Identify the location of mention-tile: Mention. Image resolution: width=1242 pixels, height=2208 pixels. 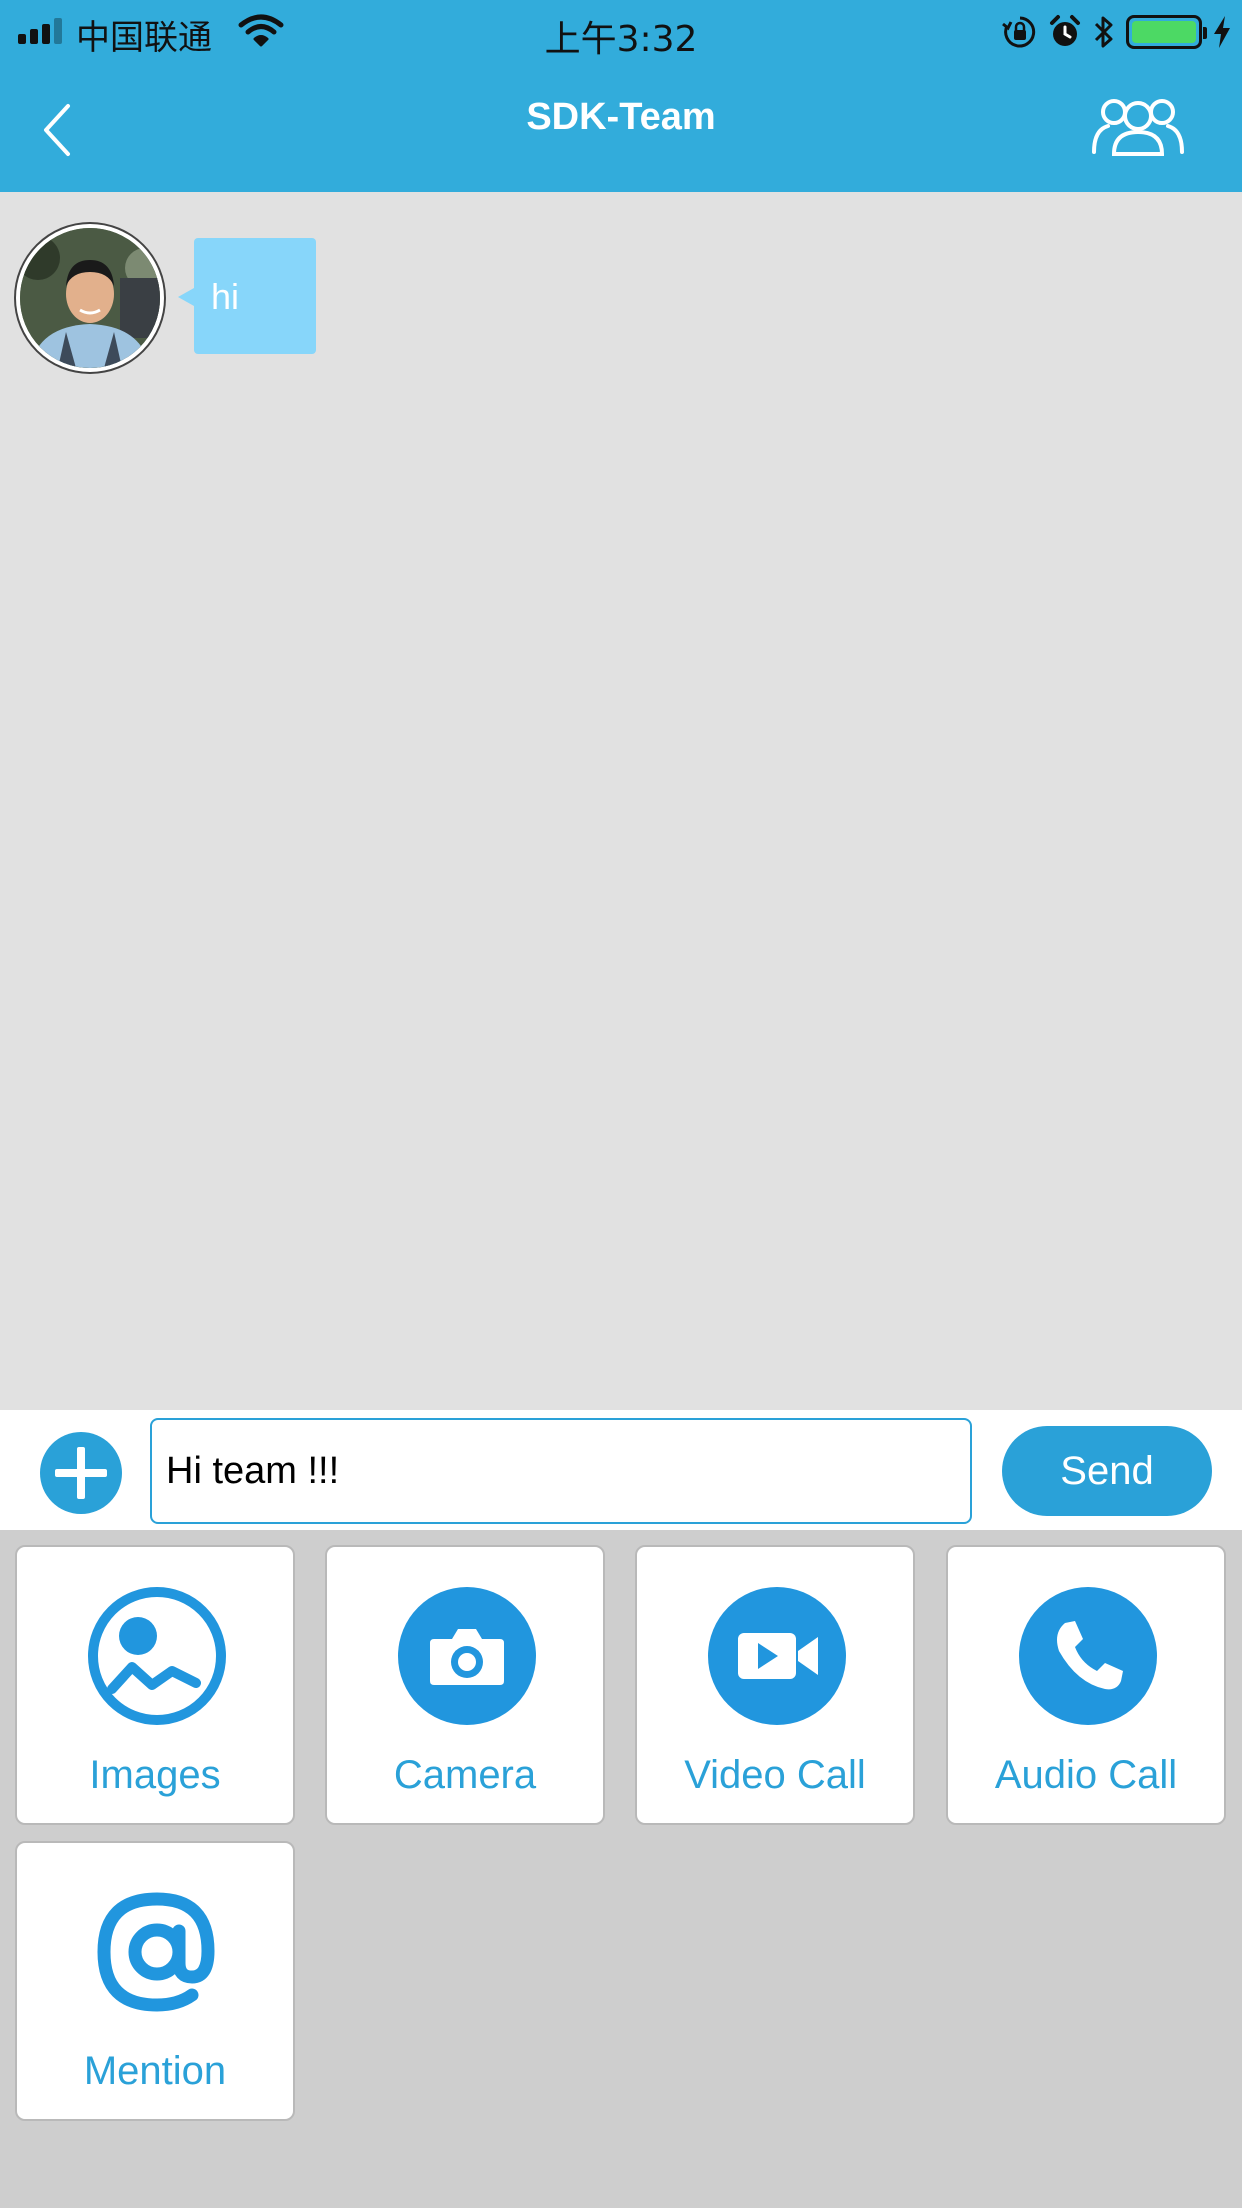
(155, 1981).